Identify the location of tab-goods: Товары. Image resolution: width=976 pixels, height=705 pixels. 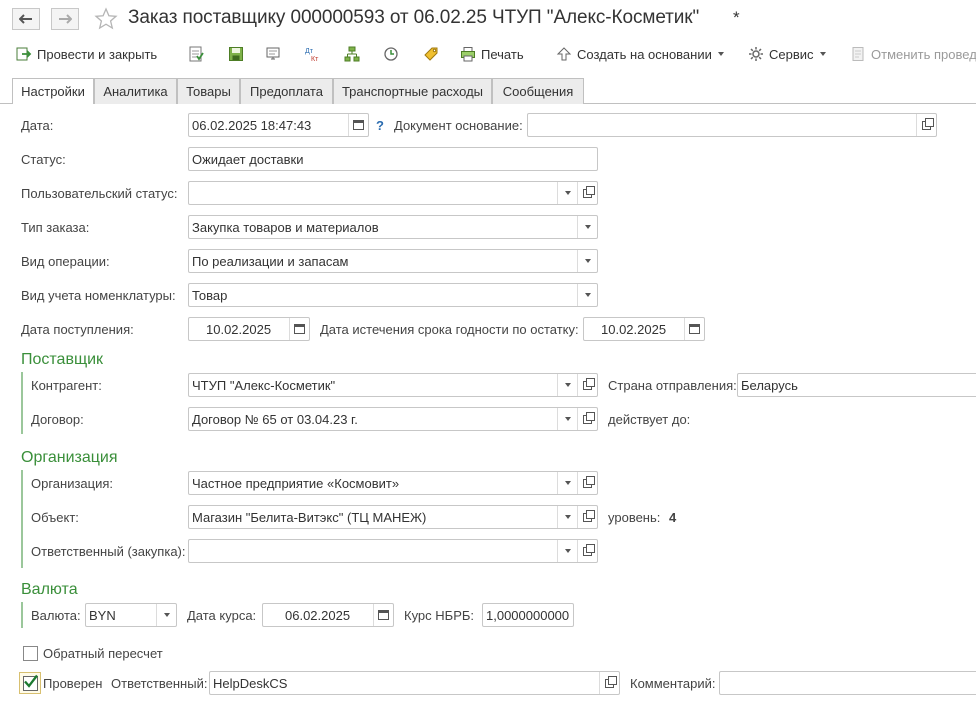
(208, 91).